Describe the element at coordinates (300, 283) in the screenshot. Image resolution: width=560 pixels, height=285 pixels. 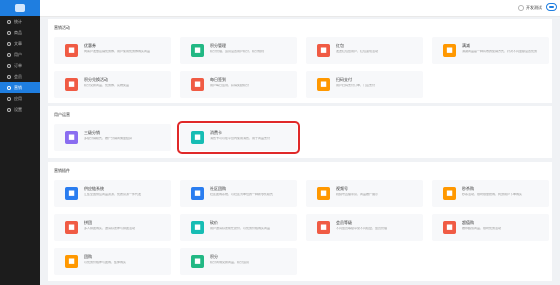
I see `bottom-spacer` at that location.